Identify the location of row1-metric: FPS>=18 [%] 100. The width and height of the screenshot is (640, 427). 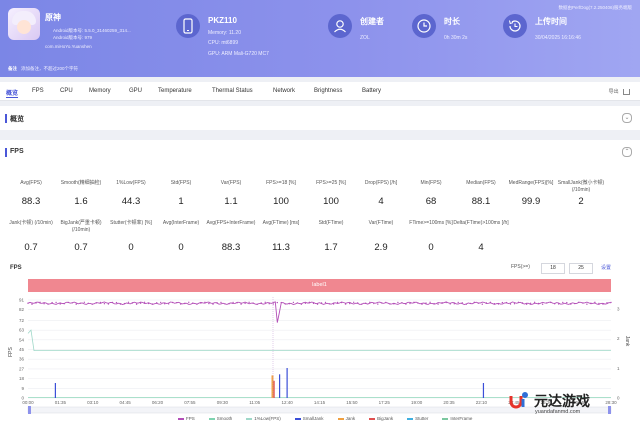
(281, 193).